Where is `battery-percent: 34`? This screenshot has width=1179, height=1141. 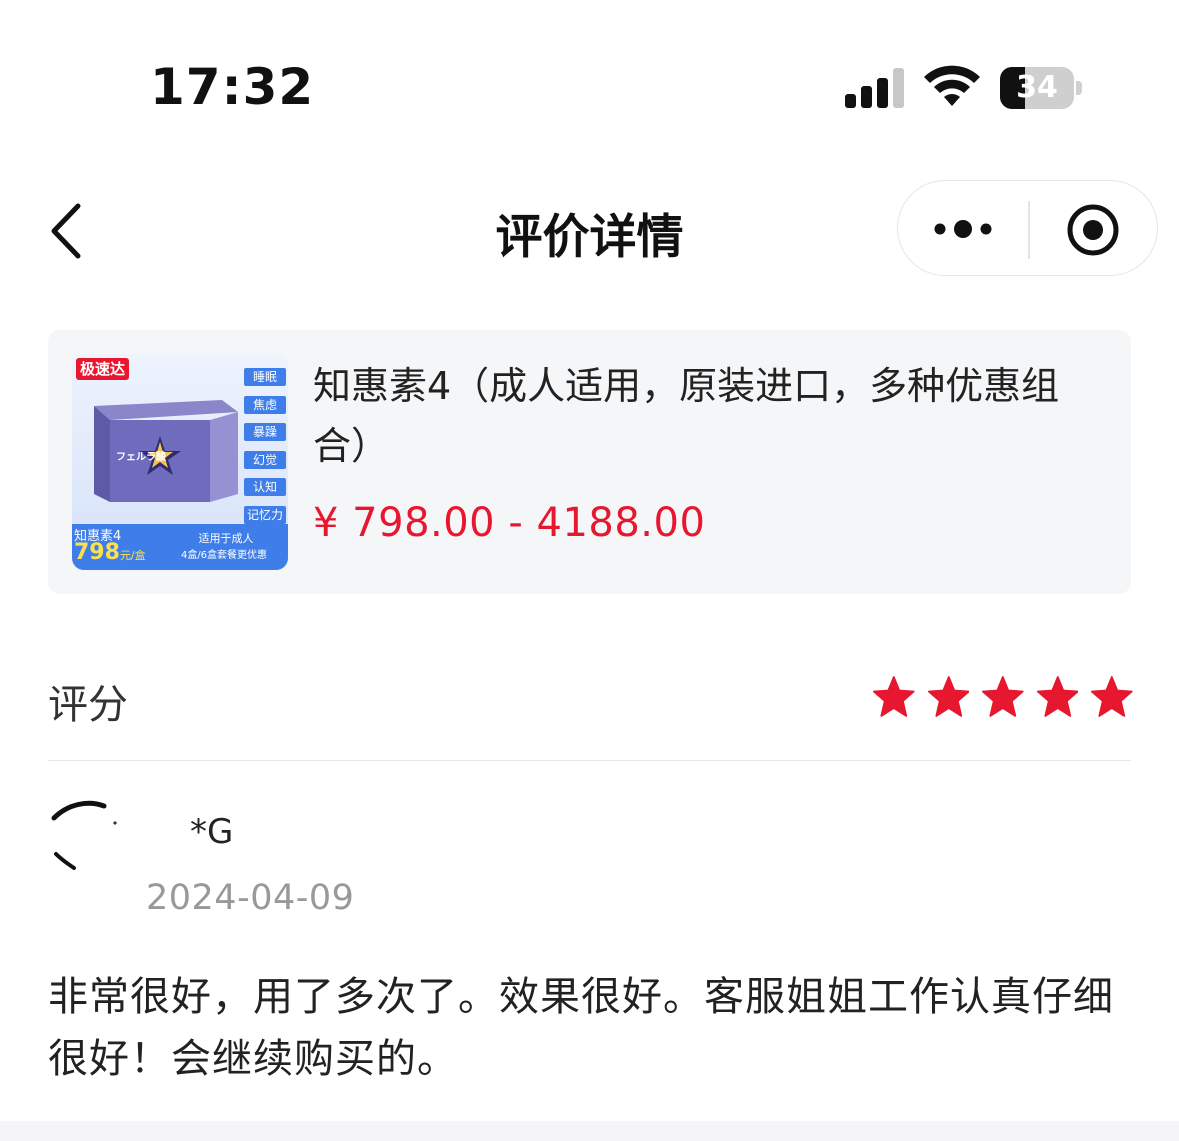 battery-percent: 34 is located at coordinates (1037, 87).